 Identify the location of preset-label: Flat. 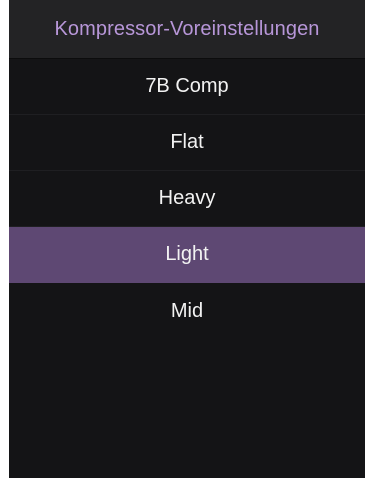
(187, 142).